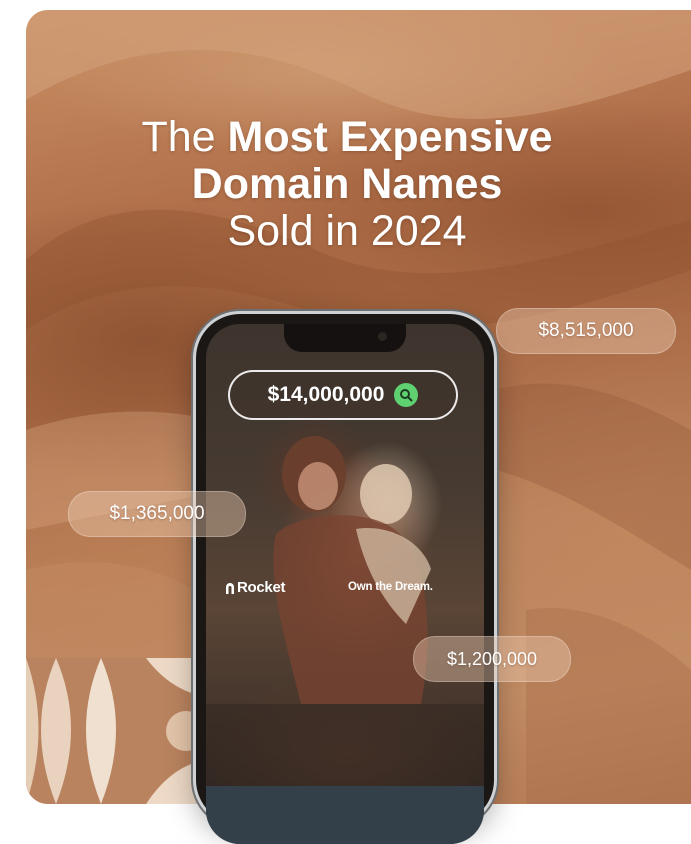  I want to click on headline-line-1: The Most Expensive, so click(347, 137).